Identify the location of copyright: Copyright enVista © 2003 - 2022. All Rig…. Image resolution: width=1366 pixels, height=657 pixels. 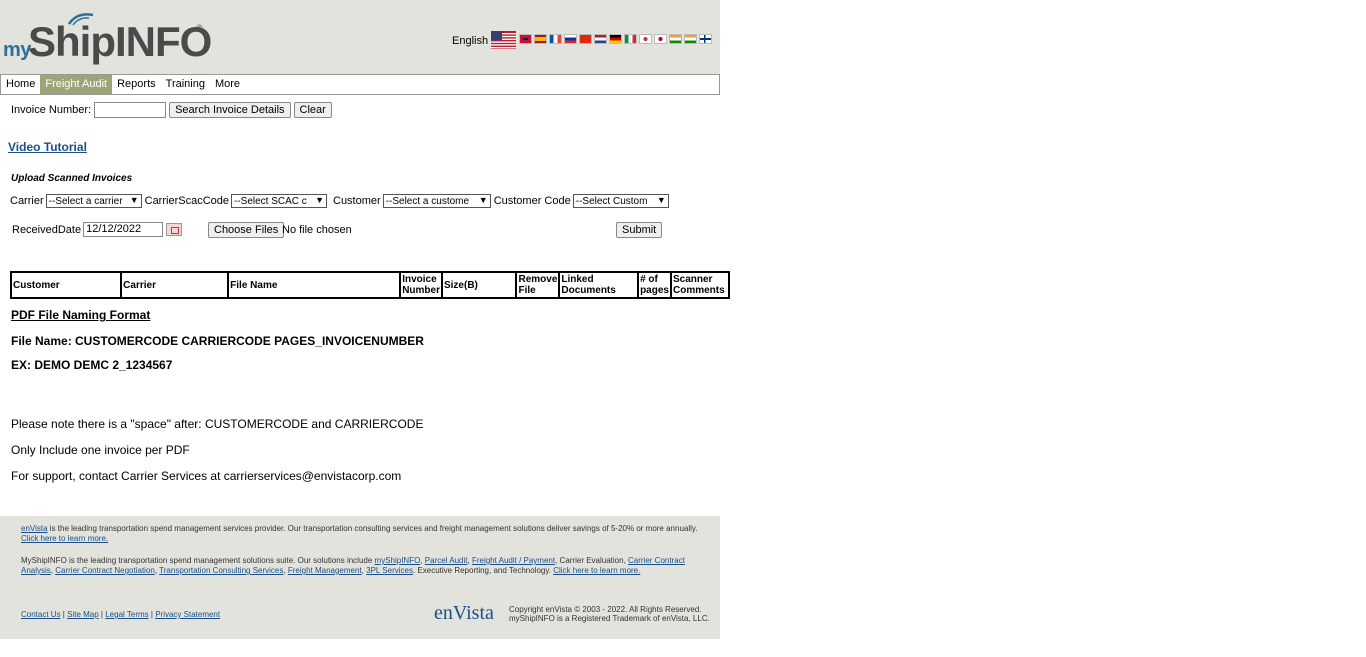
(609, 614).